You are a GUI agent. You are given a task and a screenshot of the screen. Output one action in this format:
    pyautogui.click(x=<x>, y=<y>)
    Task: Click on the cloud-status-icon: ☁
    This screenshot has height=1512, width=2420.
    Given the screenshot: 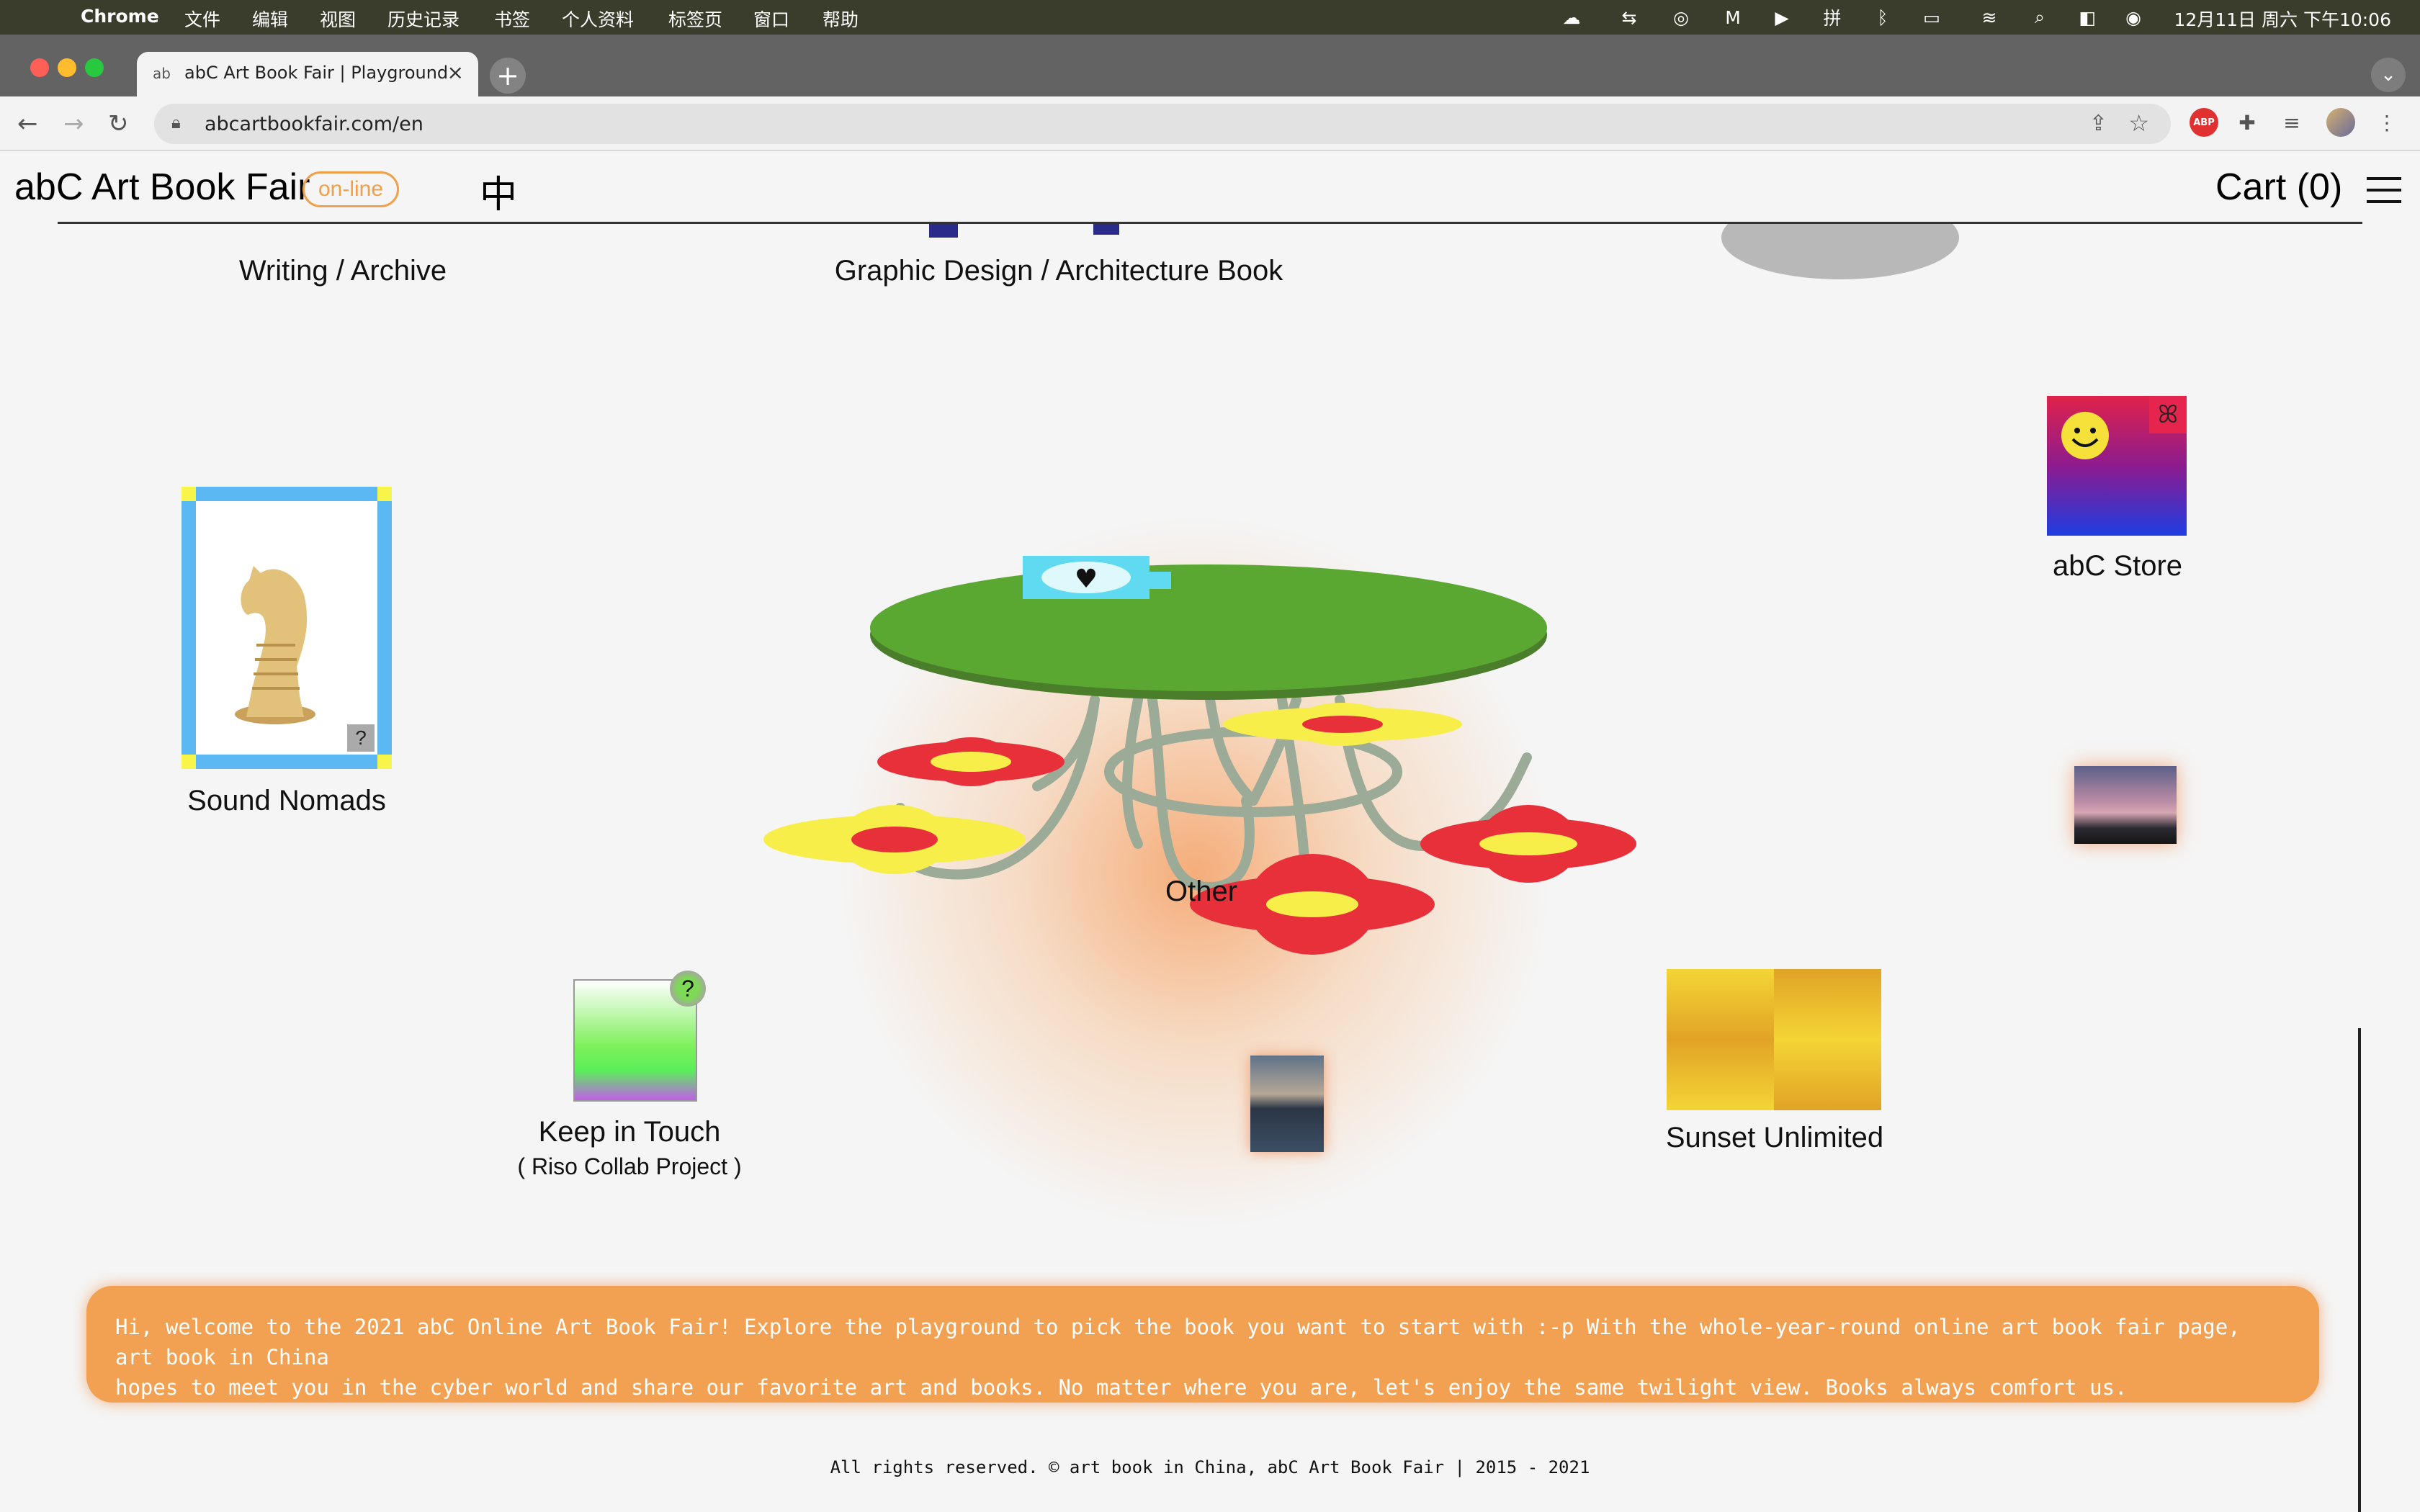 What is the action you would take?
    pyautogui.click(x=1572, y=17)
    